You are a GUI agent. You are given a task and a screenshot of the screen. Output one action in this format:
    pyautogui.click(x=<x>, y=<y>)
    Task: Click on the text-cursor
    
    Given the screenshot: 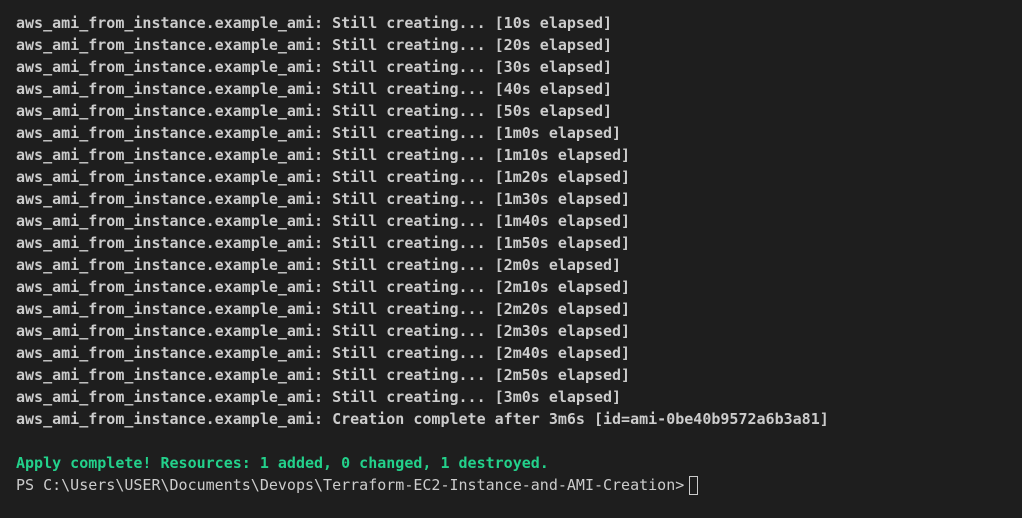 What is the action you would take?
    pyautogui.click(x=694, y=485)
    